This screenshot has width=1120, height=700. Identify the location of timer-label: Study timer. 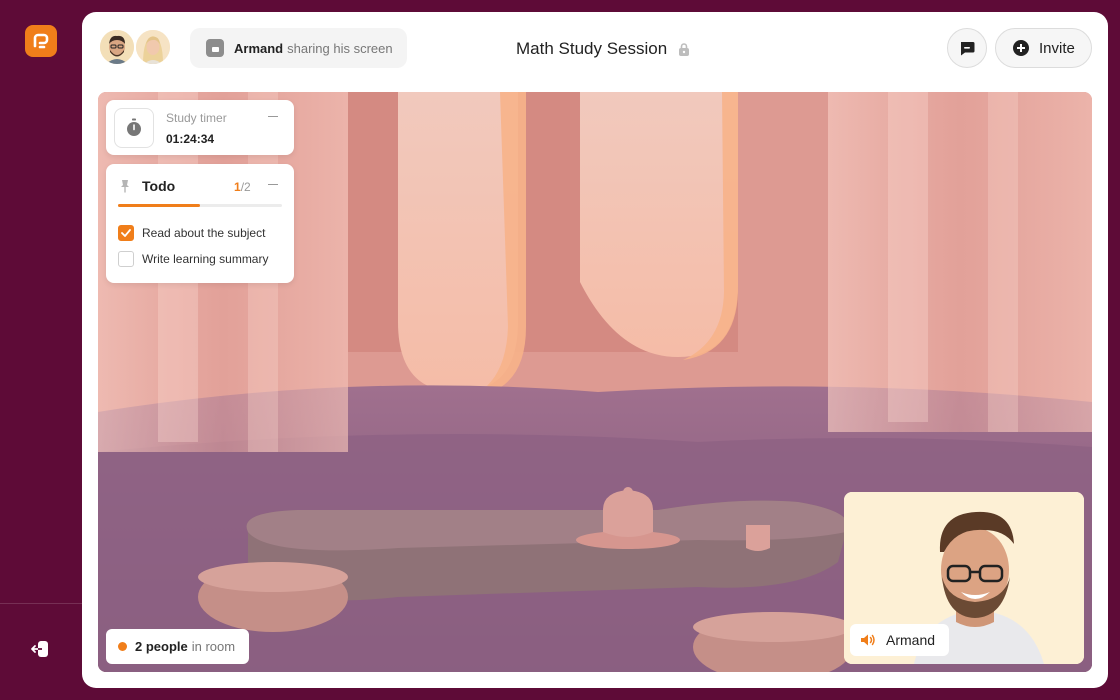
(196, 118).